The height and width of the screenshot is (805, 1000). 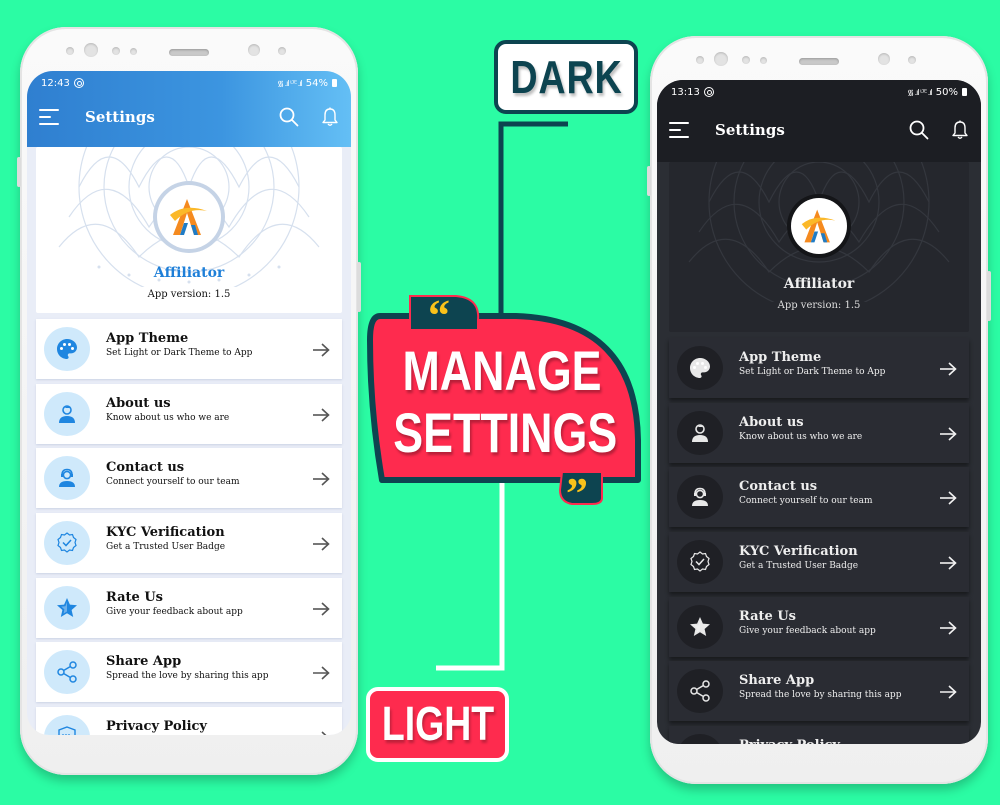 What do you see at coordinates (439, 311) in the screenshot?
I see `open-quote-icon: “` at bounding box center [439, 311].